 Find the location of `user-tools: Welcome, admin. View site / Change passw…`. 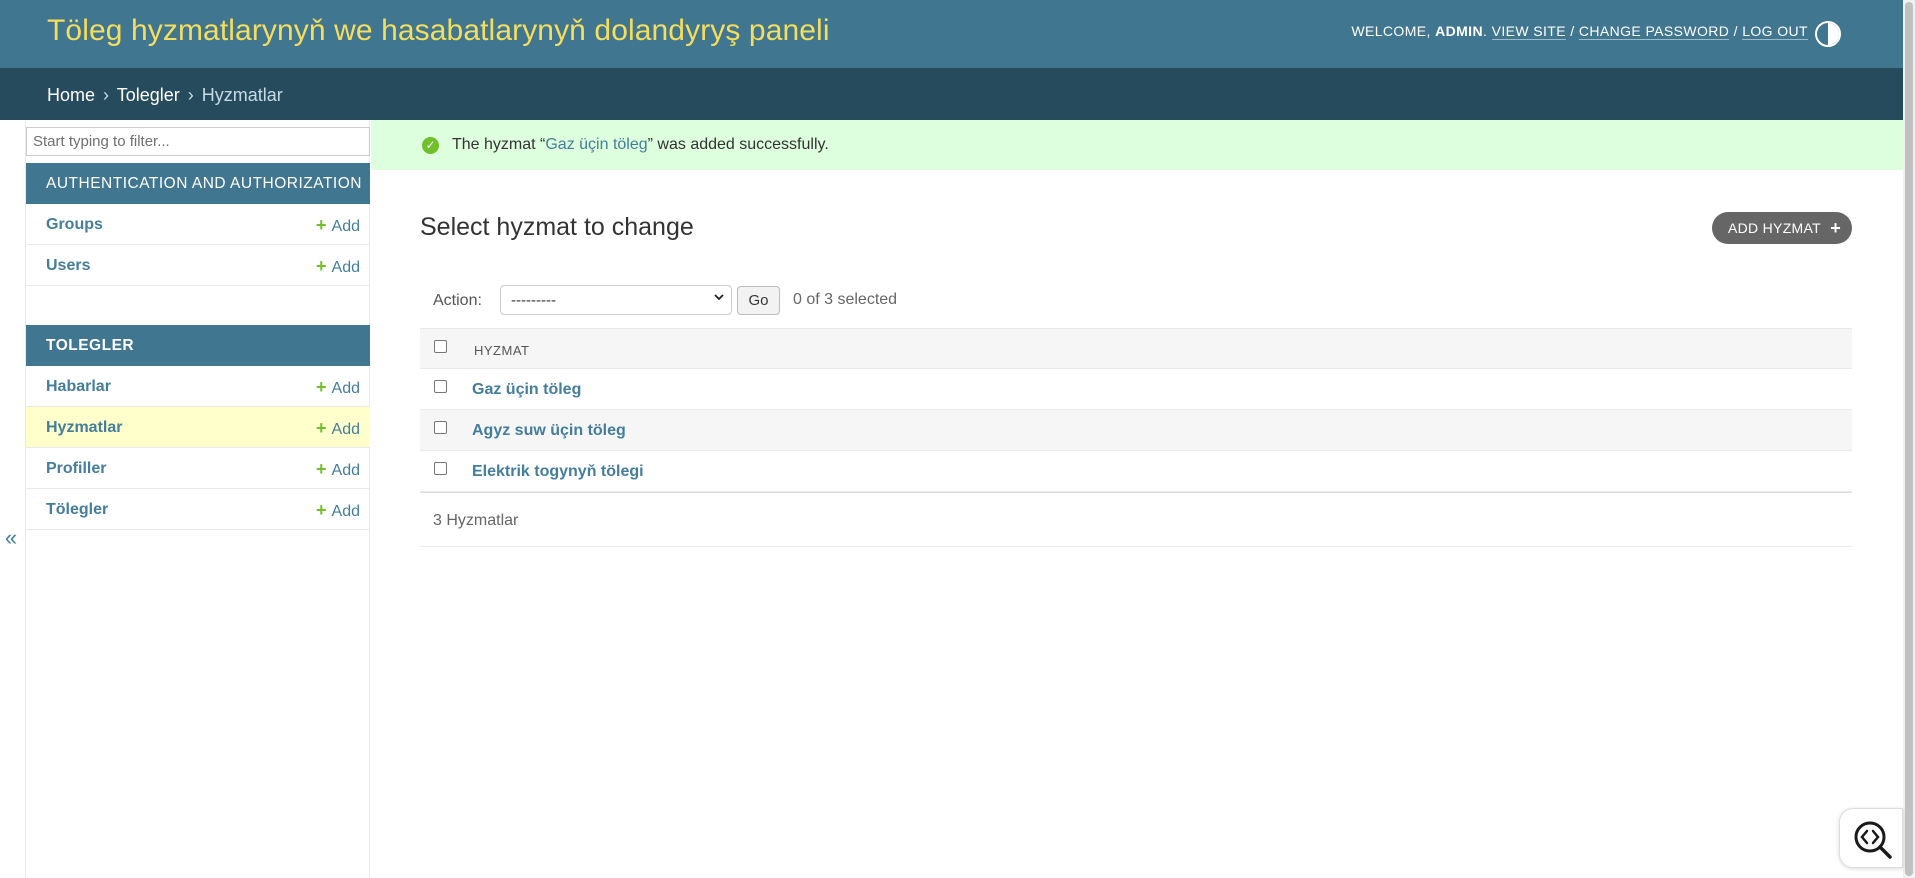

user-tools: Welcome, admin. View site / Change passw… is located at coordinates (1579, 31).